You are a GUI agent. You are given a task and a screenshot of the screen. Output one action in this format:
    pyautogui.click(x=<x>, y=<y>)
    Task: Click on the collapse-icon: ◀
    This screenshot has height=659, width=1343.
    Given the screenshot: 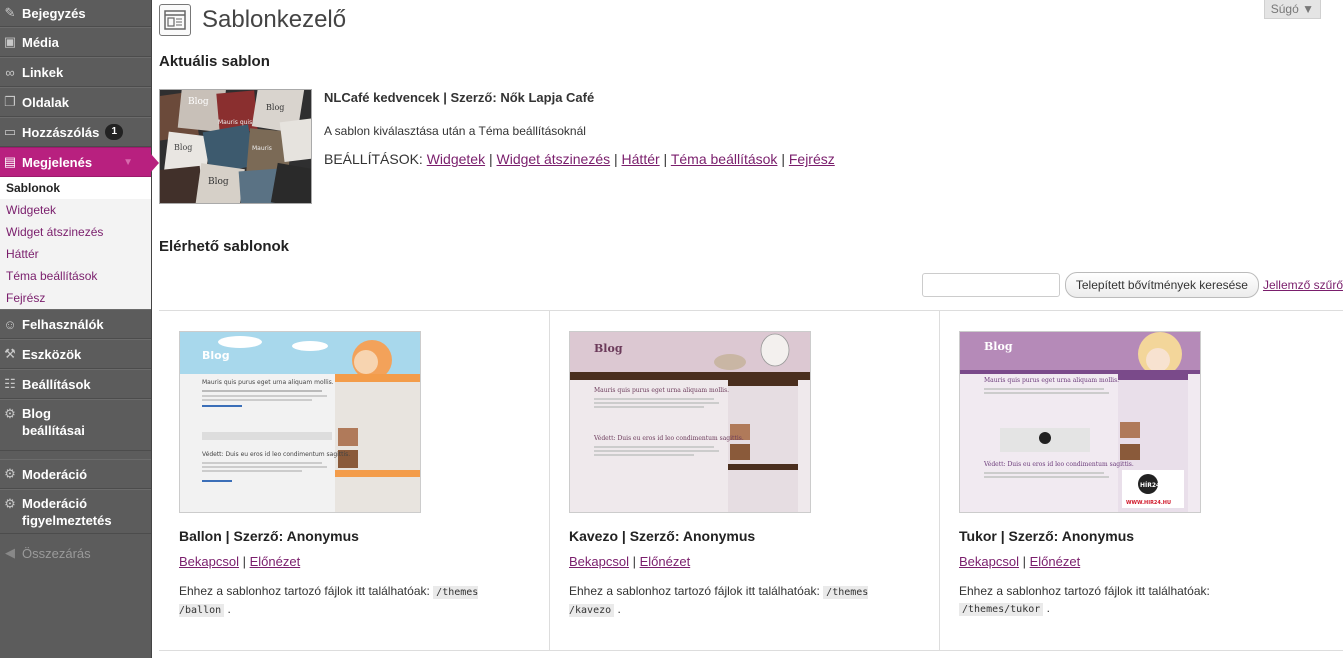 What is the action you would take?
    pyautogui.click(x=10, y=552)
    